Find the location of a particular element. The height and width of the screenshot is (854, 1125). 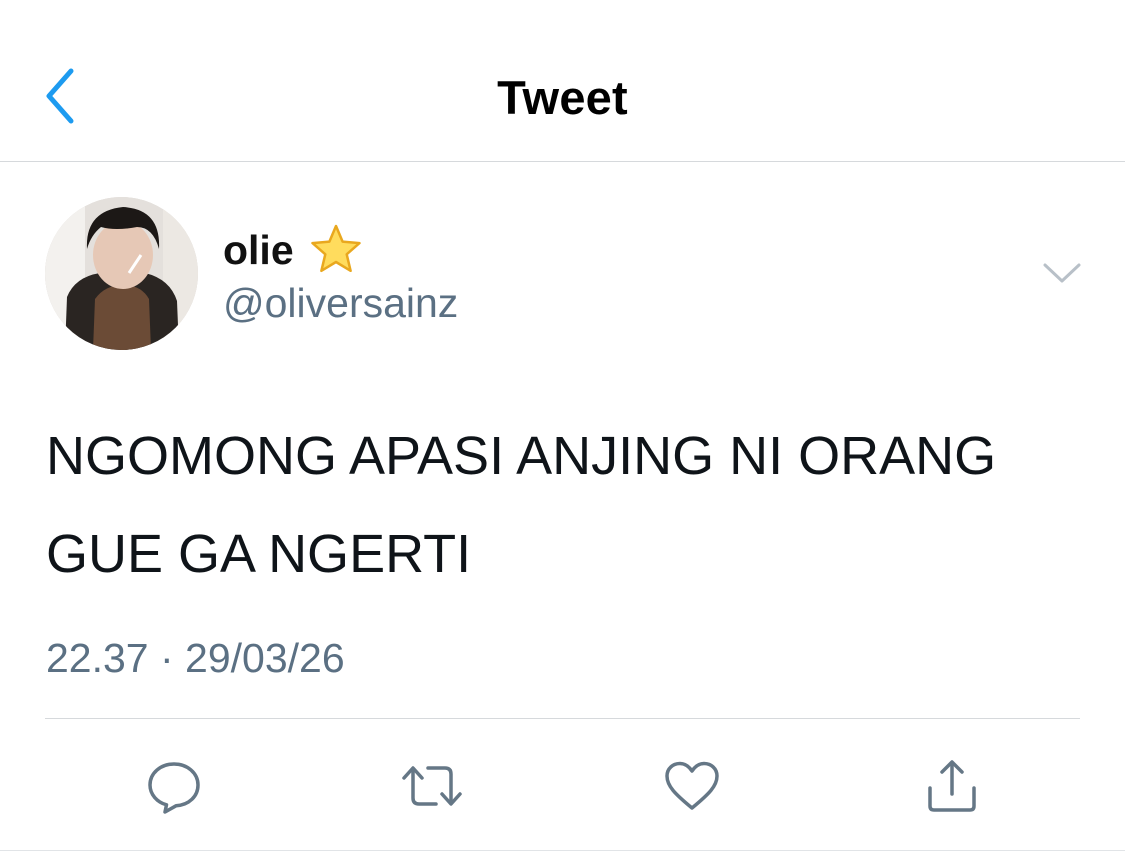

display-name: olie is located at coordinates (258, 250).